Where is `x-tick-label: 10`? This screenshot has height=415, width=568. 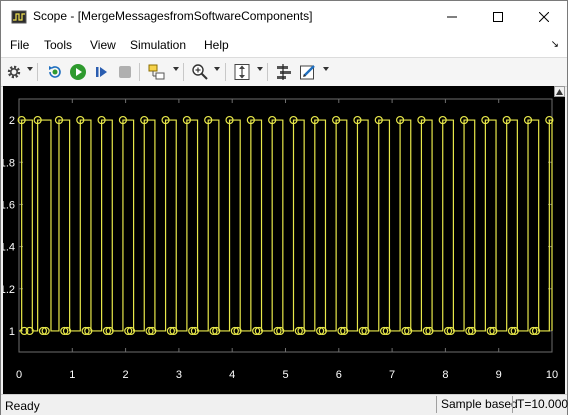
x-tick-label: 10 is located at coordinates (552, 375).